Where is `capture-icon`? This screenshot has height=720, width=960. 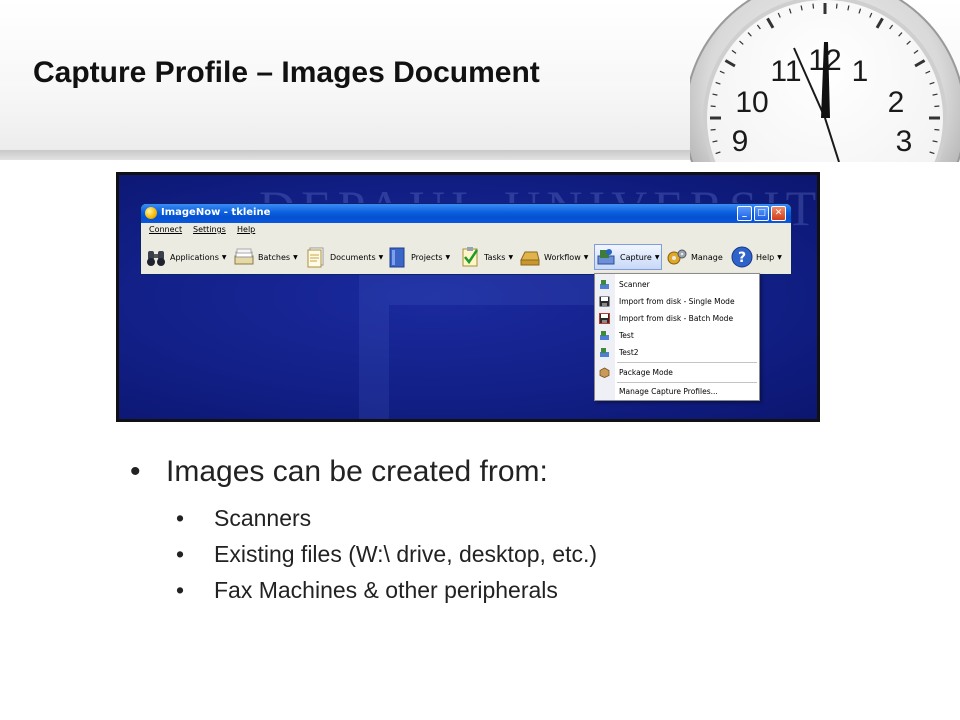 capture-icon is located at coordinates (606, 257).